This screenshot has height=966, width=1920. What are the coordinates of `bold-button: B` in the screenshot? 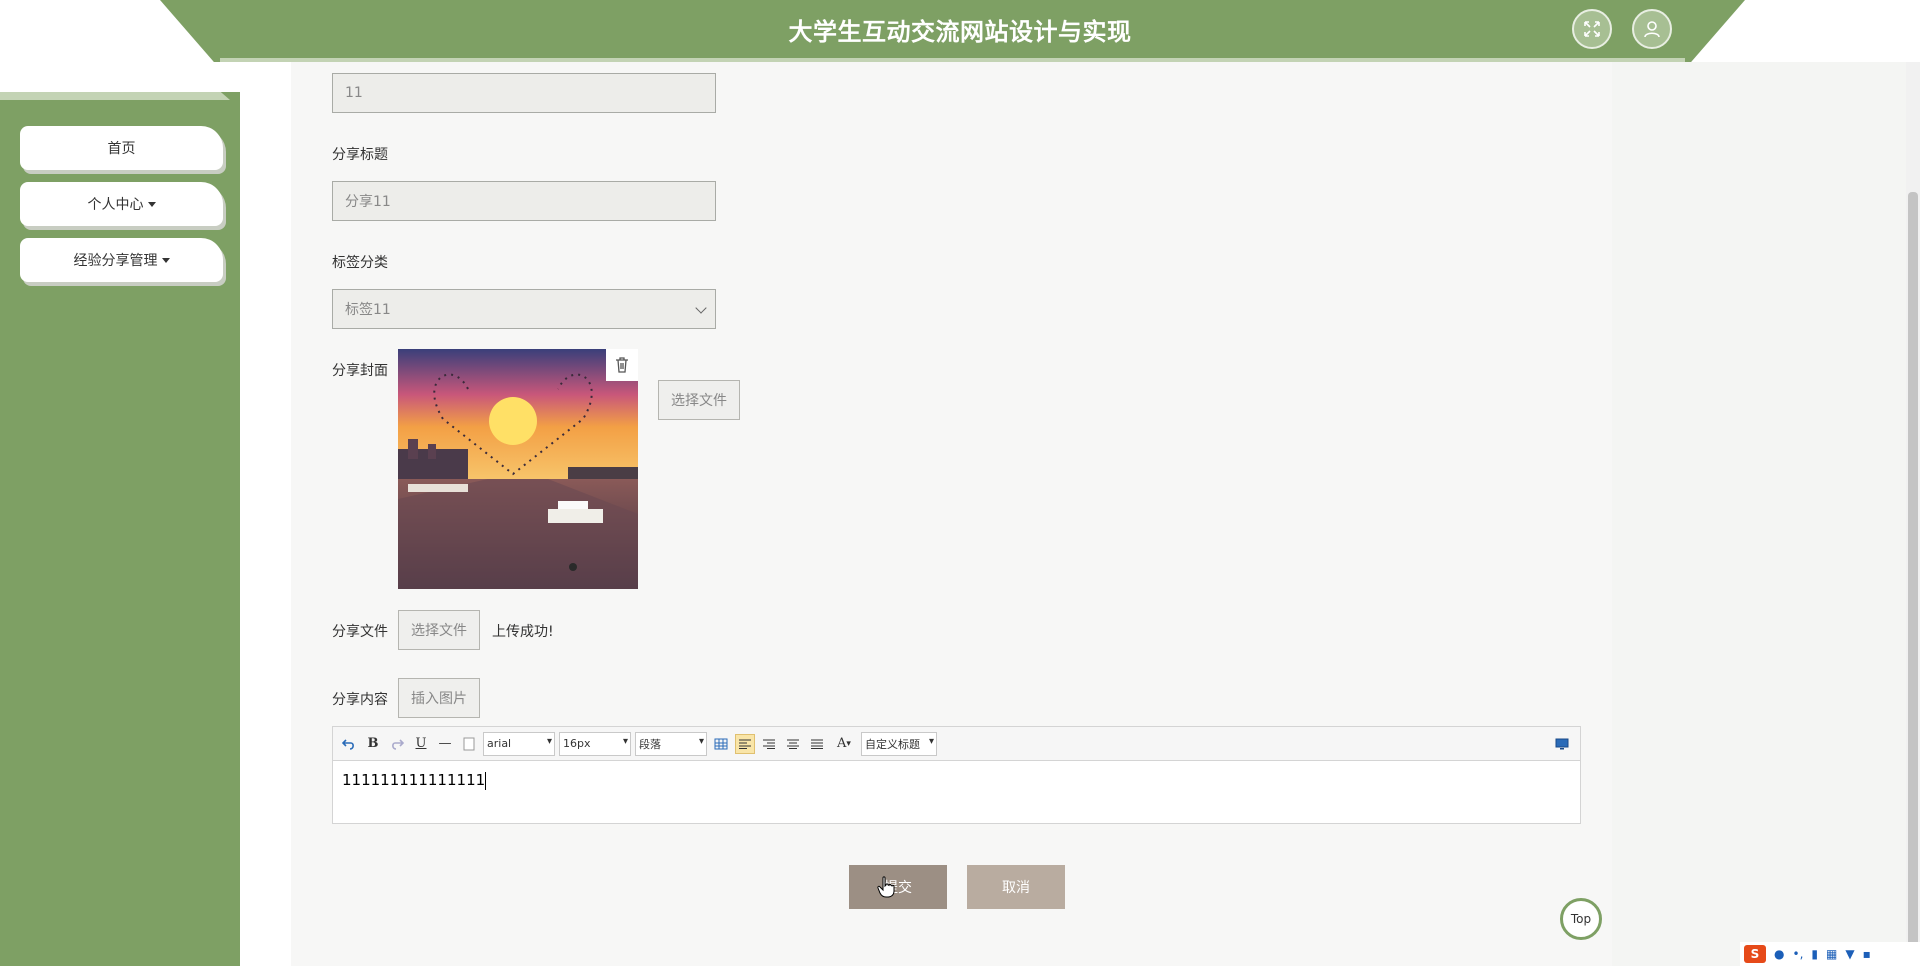 It's located at (373, 744).